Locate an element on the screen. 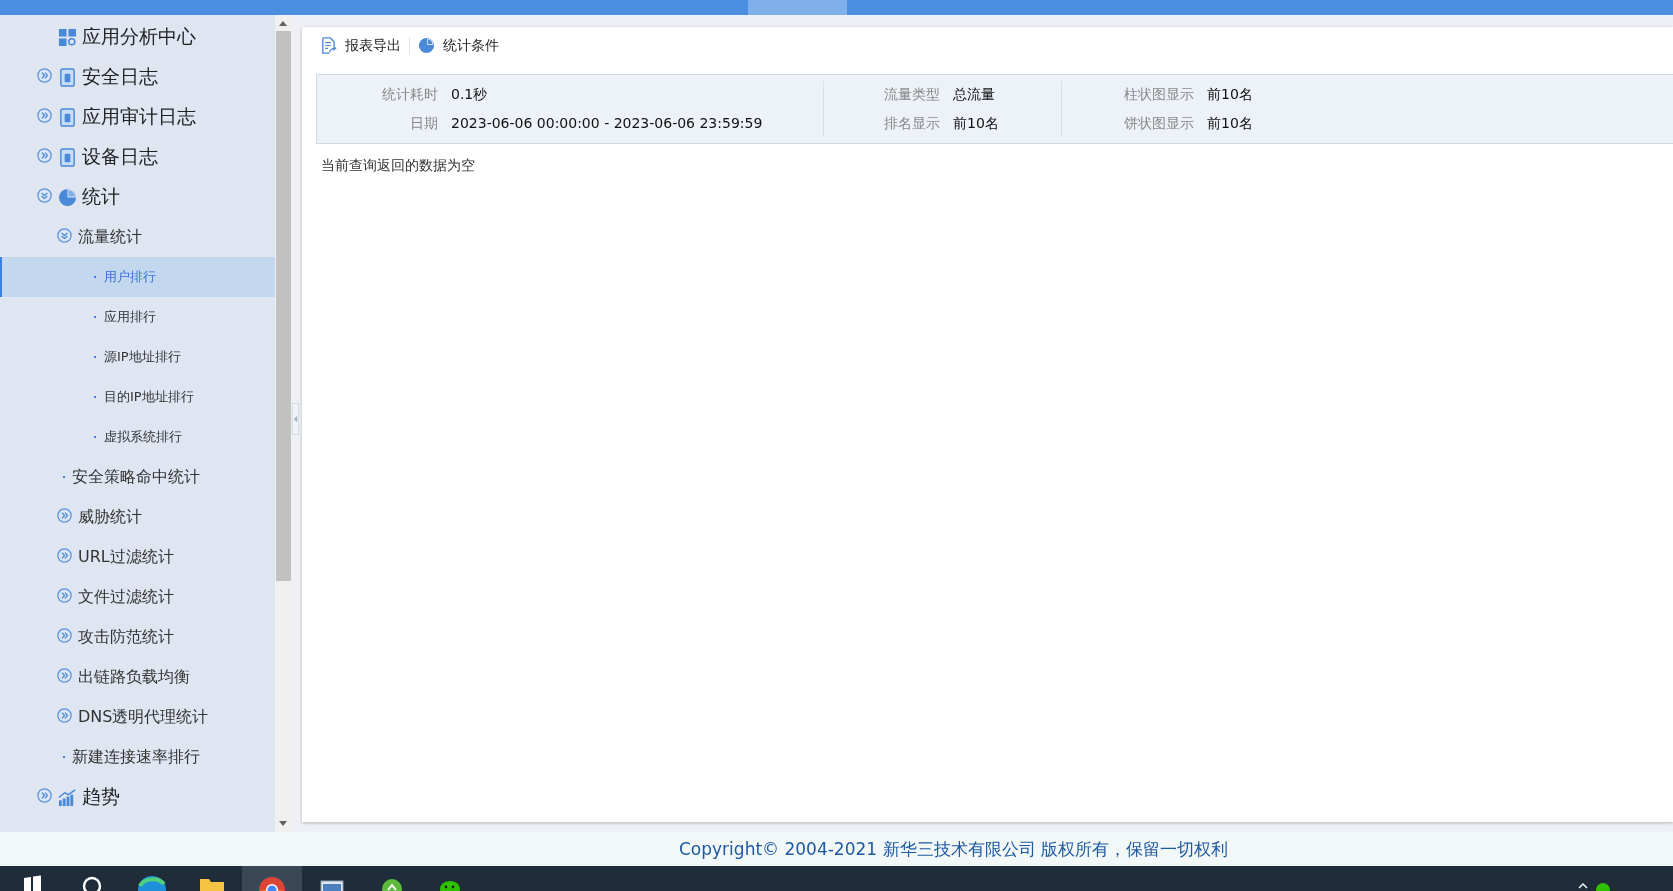 Image resolution: width=1673 pixels, height=891 pixels. document-export-icon is located at coordinates (328, 45).